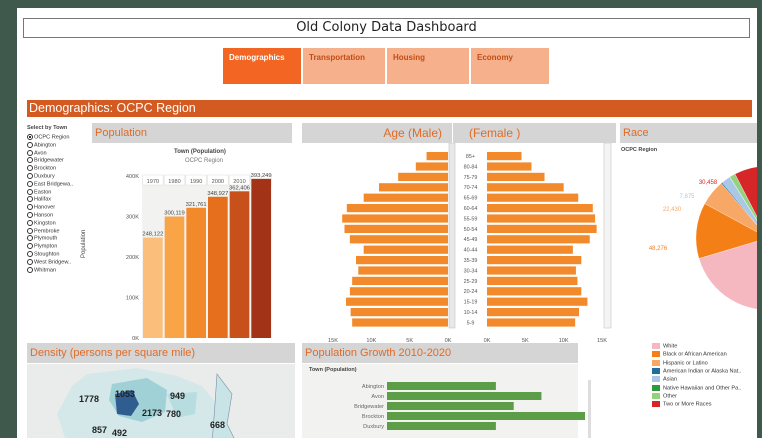 The width and height of the screenshot is (762, 438). I want to click on age-group-label: 75-79, so click(471, 178).